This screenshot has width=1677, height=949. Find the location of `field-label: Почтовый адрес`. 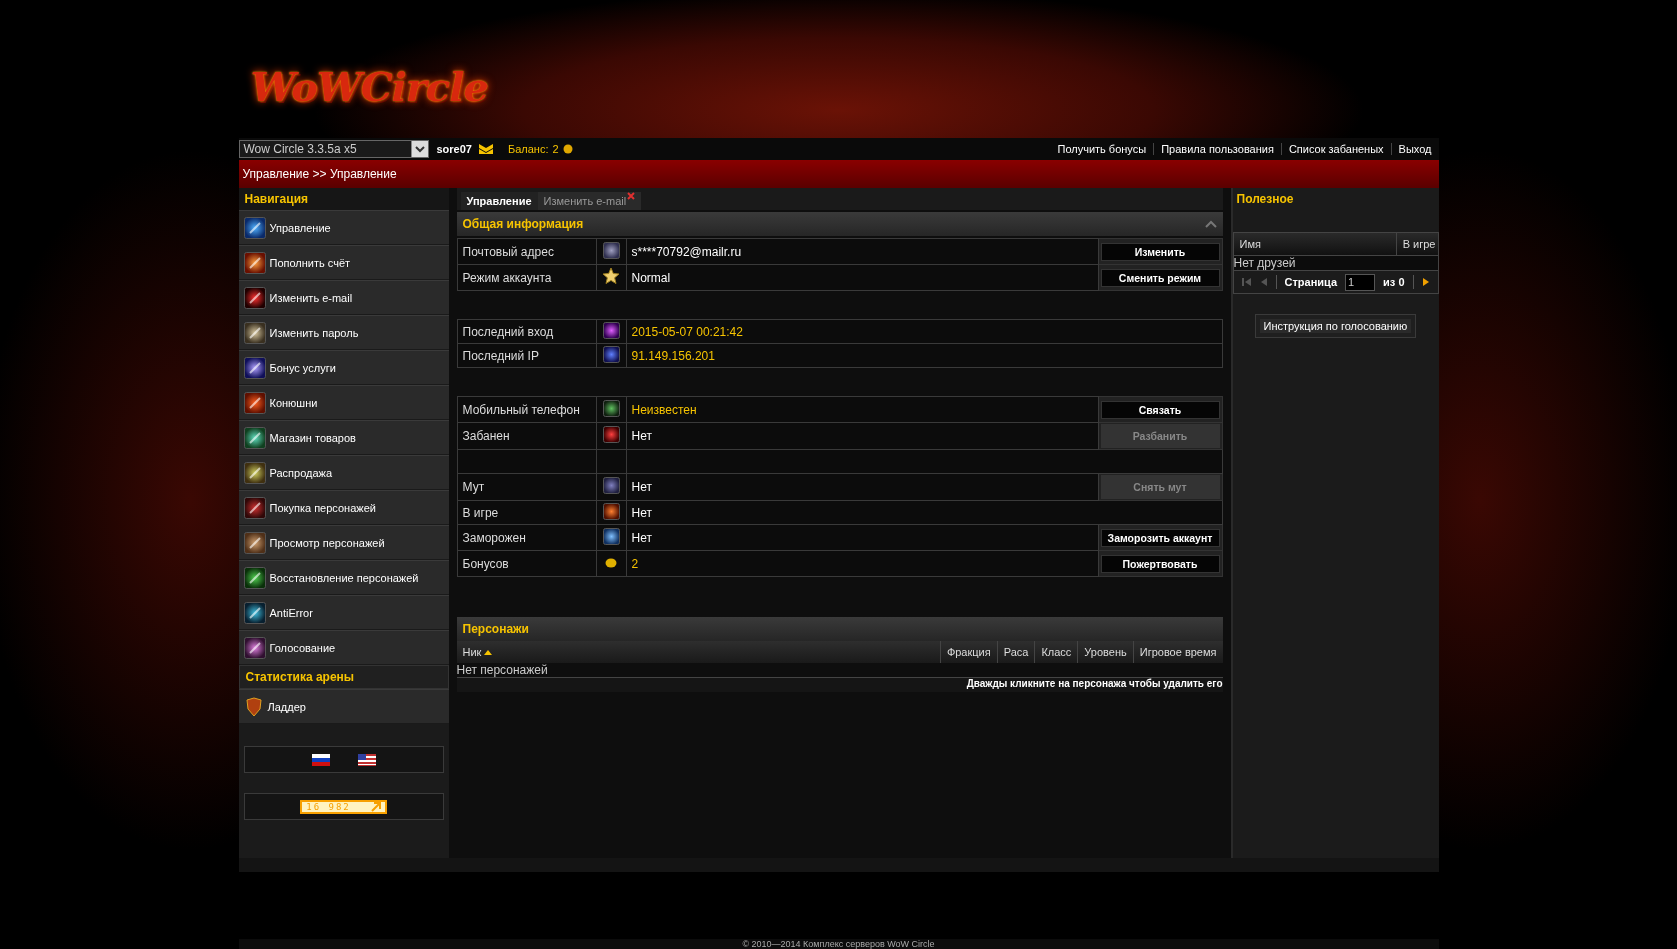

field-label: Почтовый адрес is located at coordinates (508, 251).